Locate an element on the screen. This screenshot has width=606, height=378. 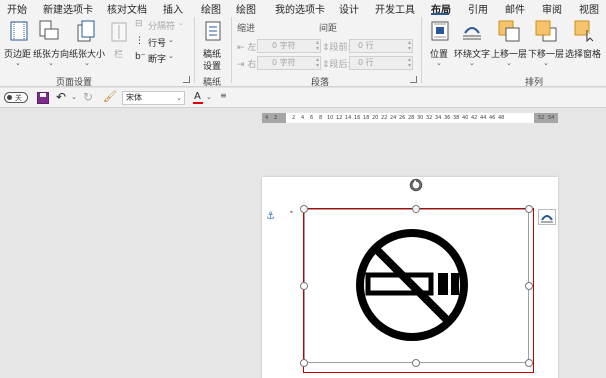
no-smoking-icon is located at coordinates (412, 285).